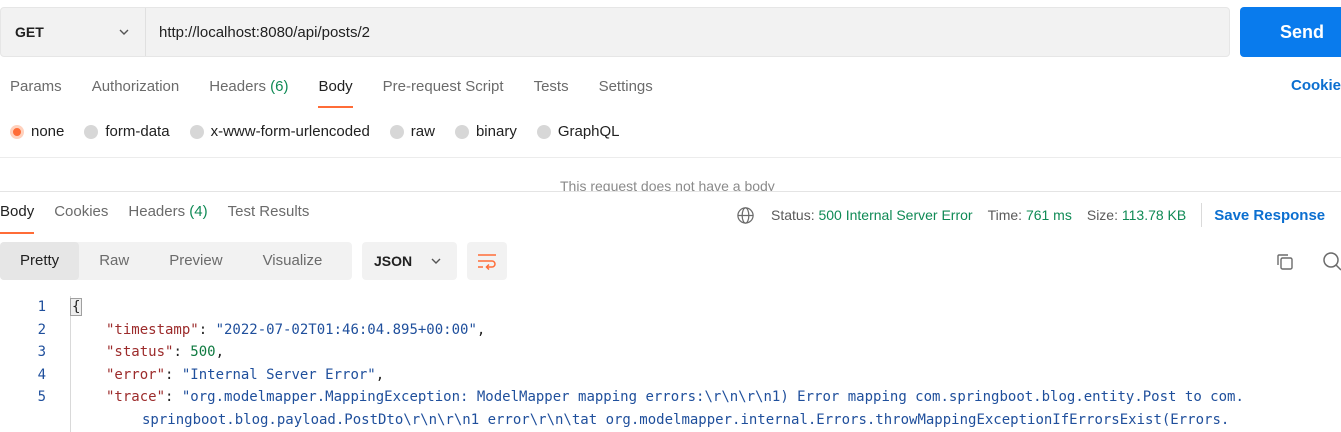 This screenshot has height=432, width=1341. Describe the element at coordinates (793, 215) in the screenshot. I see `status-label: Status:` at that location.